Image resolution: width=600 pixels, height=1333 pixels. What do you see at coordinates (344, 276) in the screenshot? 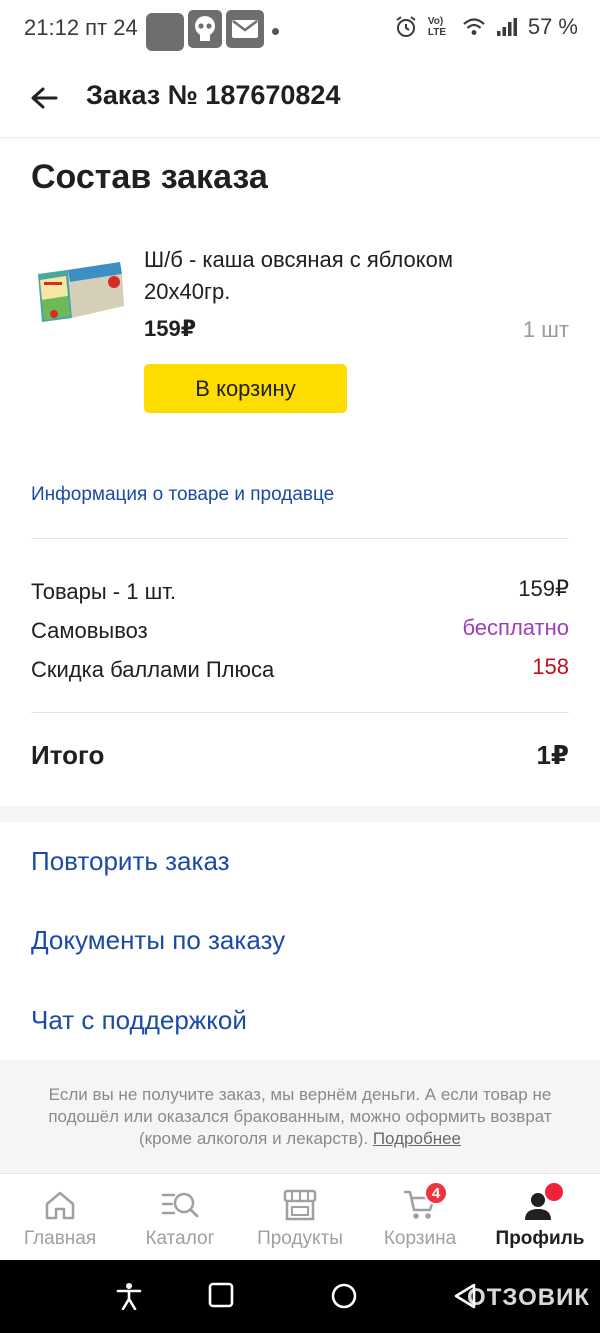
I see `product-name: Ш/б - каша овсяная с яблоком 20х40гр.` at bounding box center [344, 276].